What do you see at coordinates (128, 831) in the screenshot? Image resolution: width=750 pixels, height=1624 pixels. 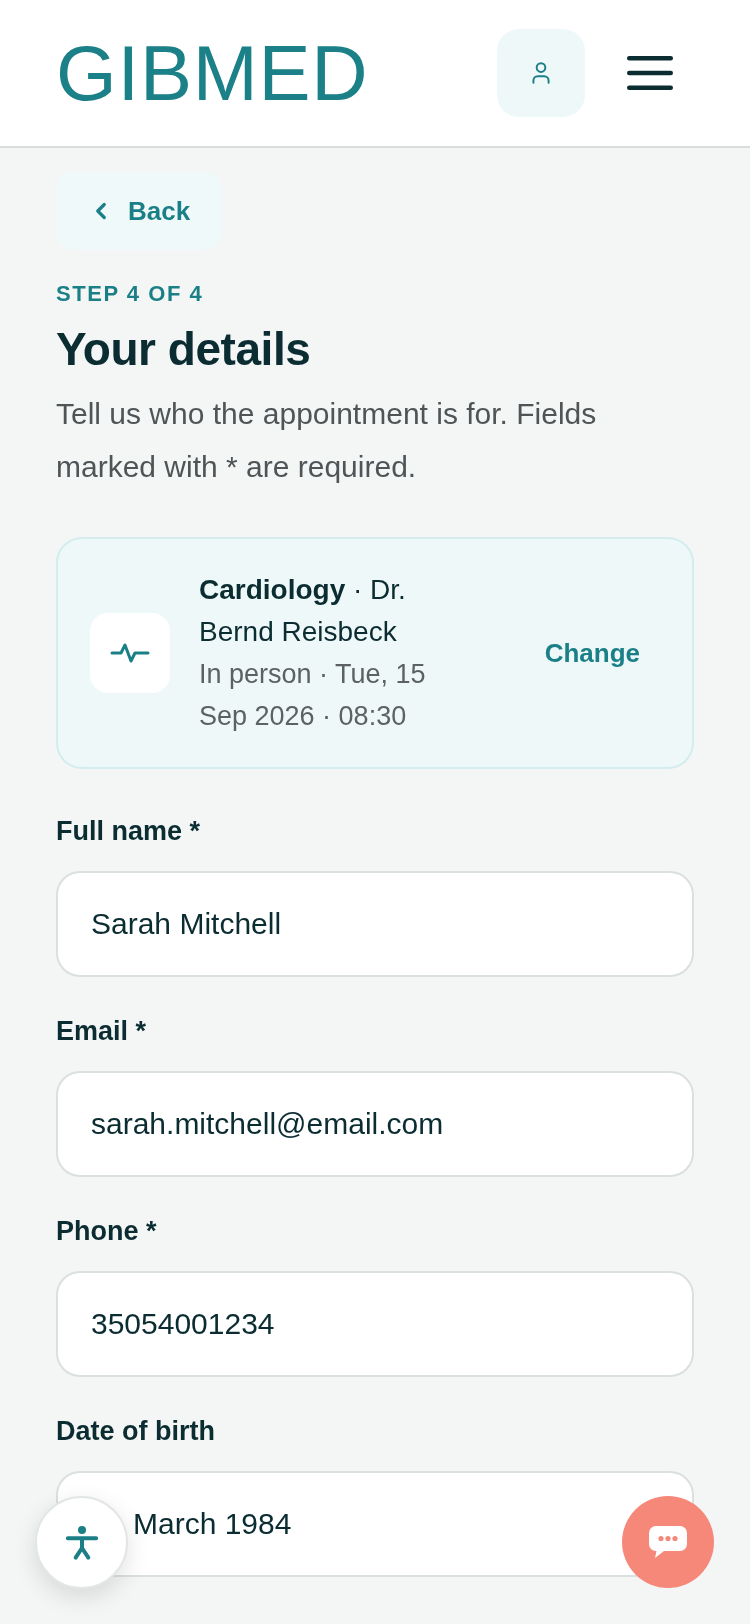 I see `field-label: Full name *` at bounding box center [128, 831].